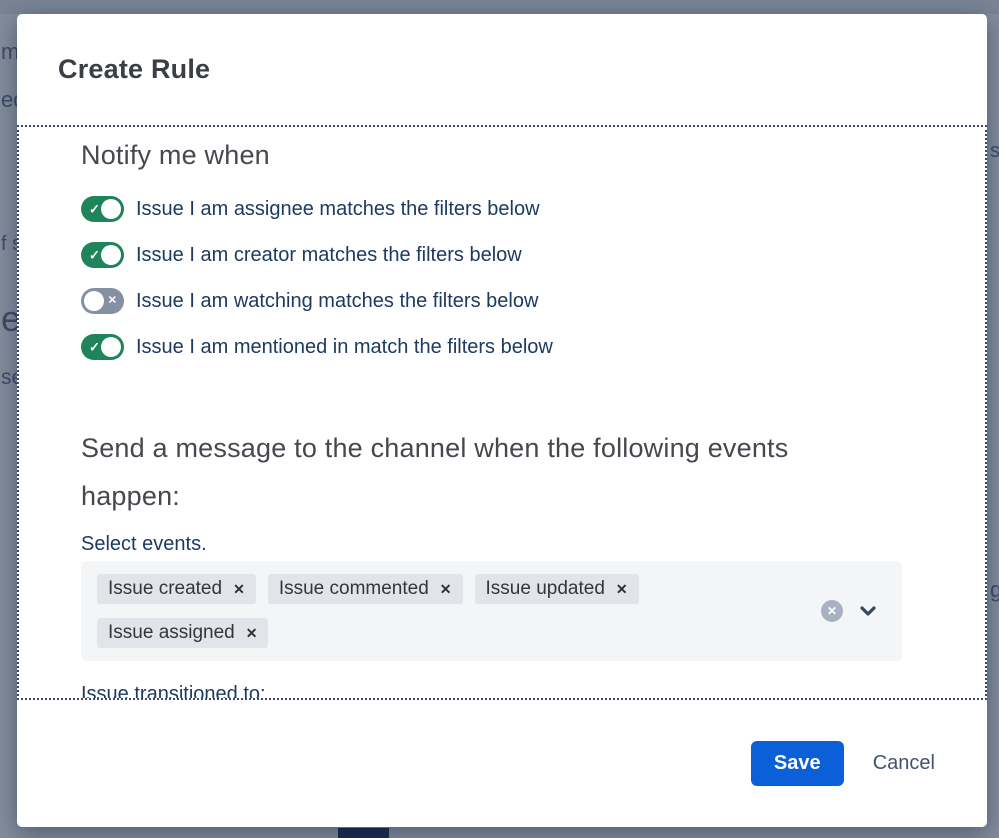  I want to click on notify-section-heading: Notify me when, so click(175, 155).